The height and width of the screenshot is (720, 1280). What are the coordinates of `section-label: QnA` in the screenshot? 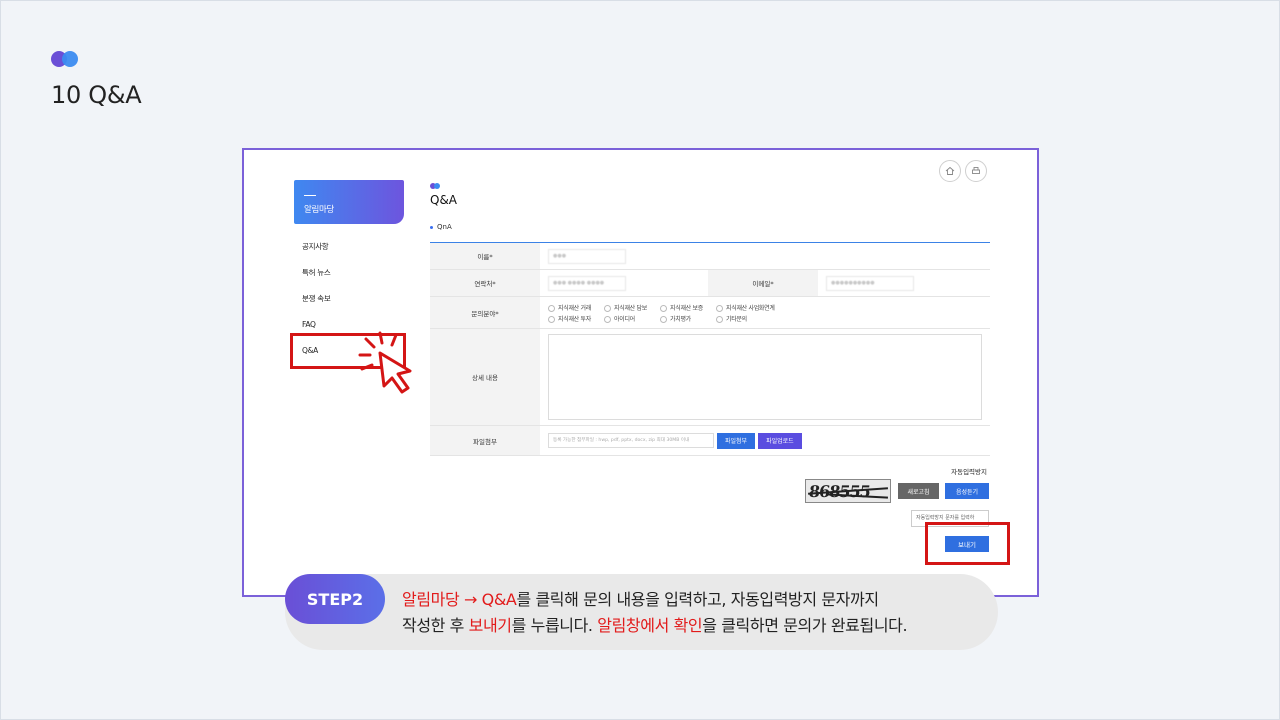 It's located at (441, 227).